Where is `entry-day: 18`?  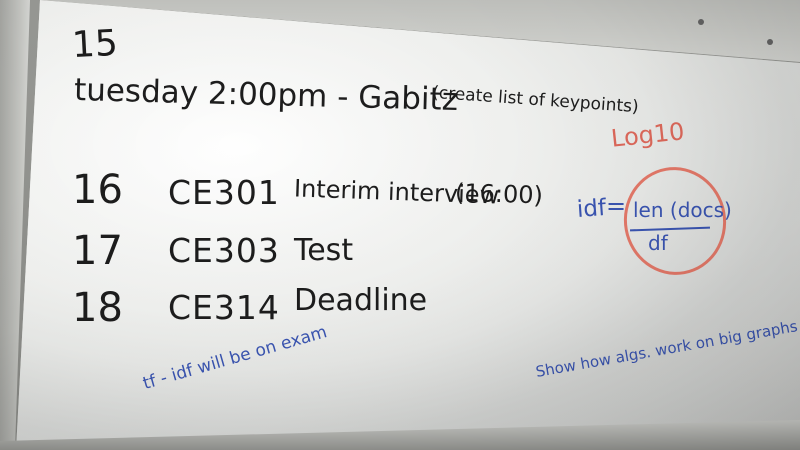 entry-day: 18 is located at coordinates (97, 308).